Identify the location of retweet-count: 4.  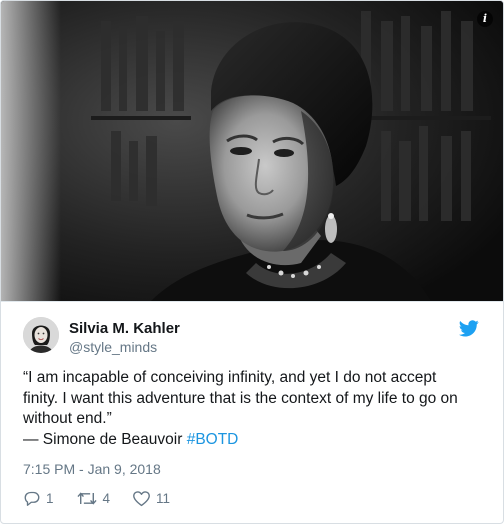
(106, 498).